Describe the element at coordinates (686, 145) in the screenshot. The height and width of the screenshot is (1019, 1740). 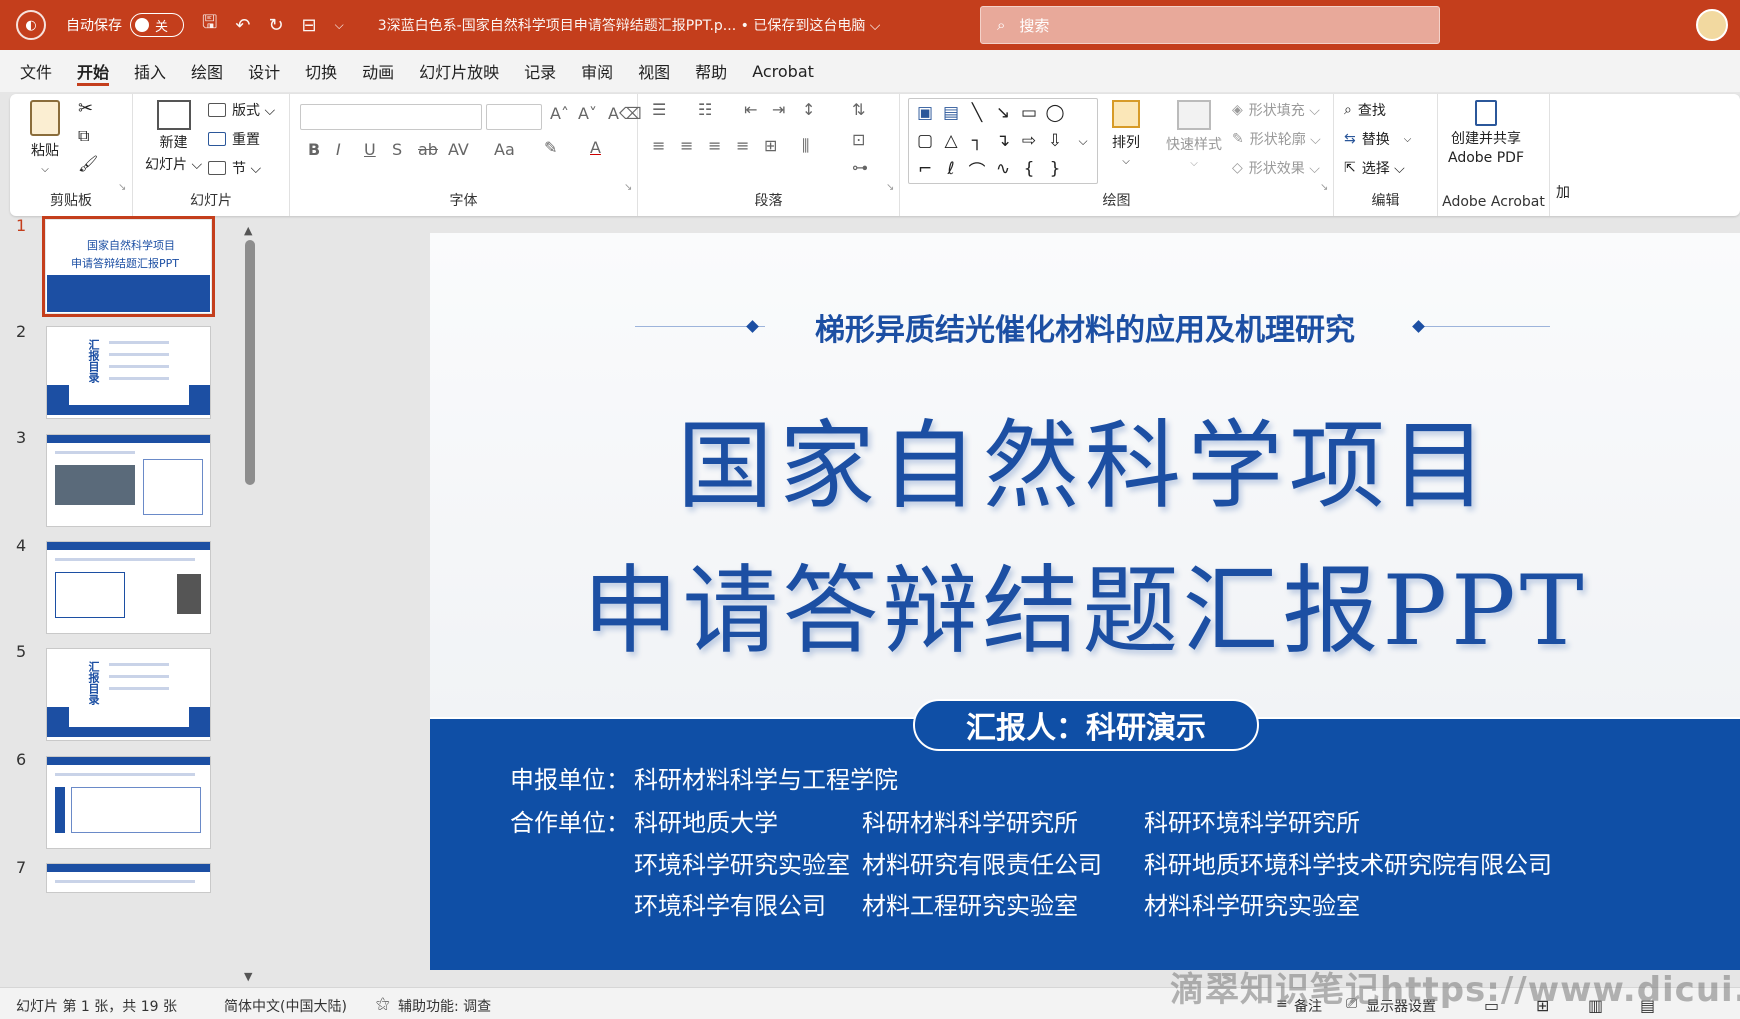
I see `align-center-icon: ≡` at that location.